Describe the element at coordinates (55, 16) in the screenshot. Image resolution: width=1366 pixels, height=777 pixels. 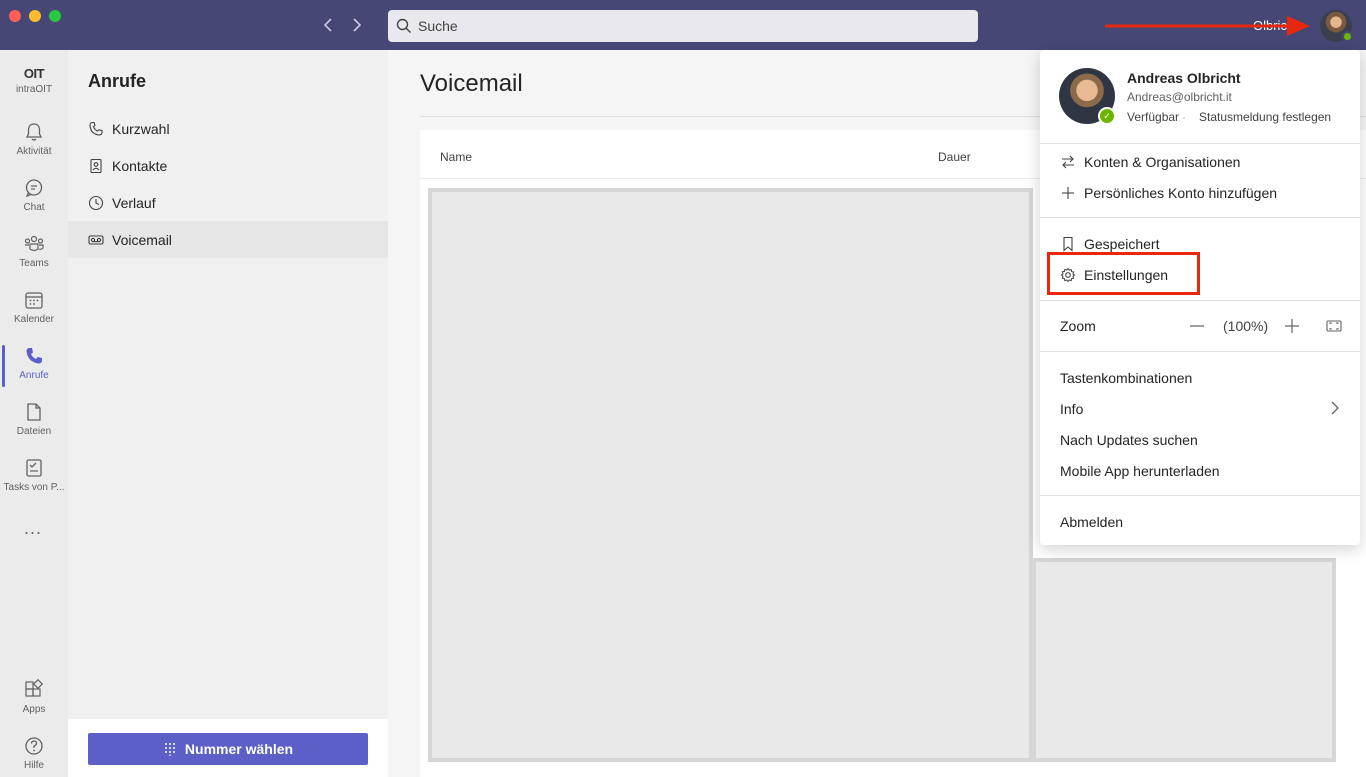
I see `window-maximize-button` at that location.